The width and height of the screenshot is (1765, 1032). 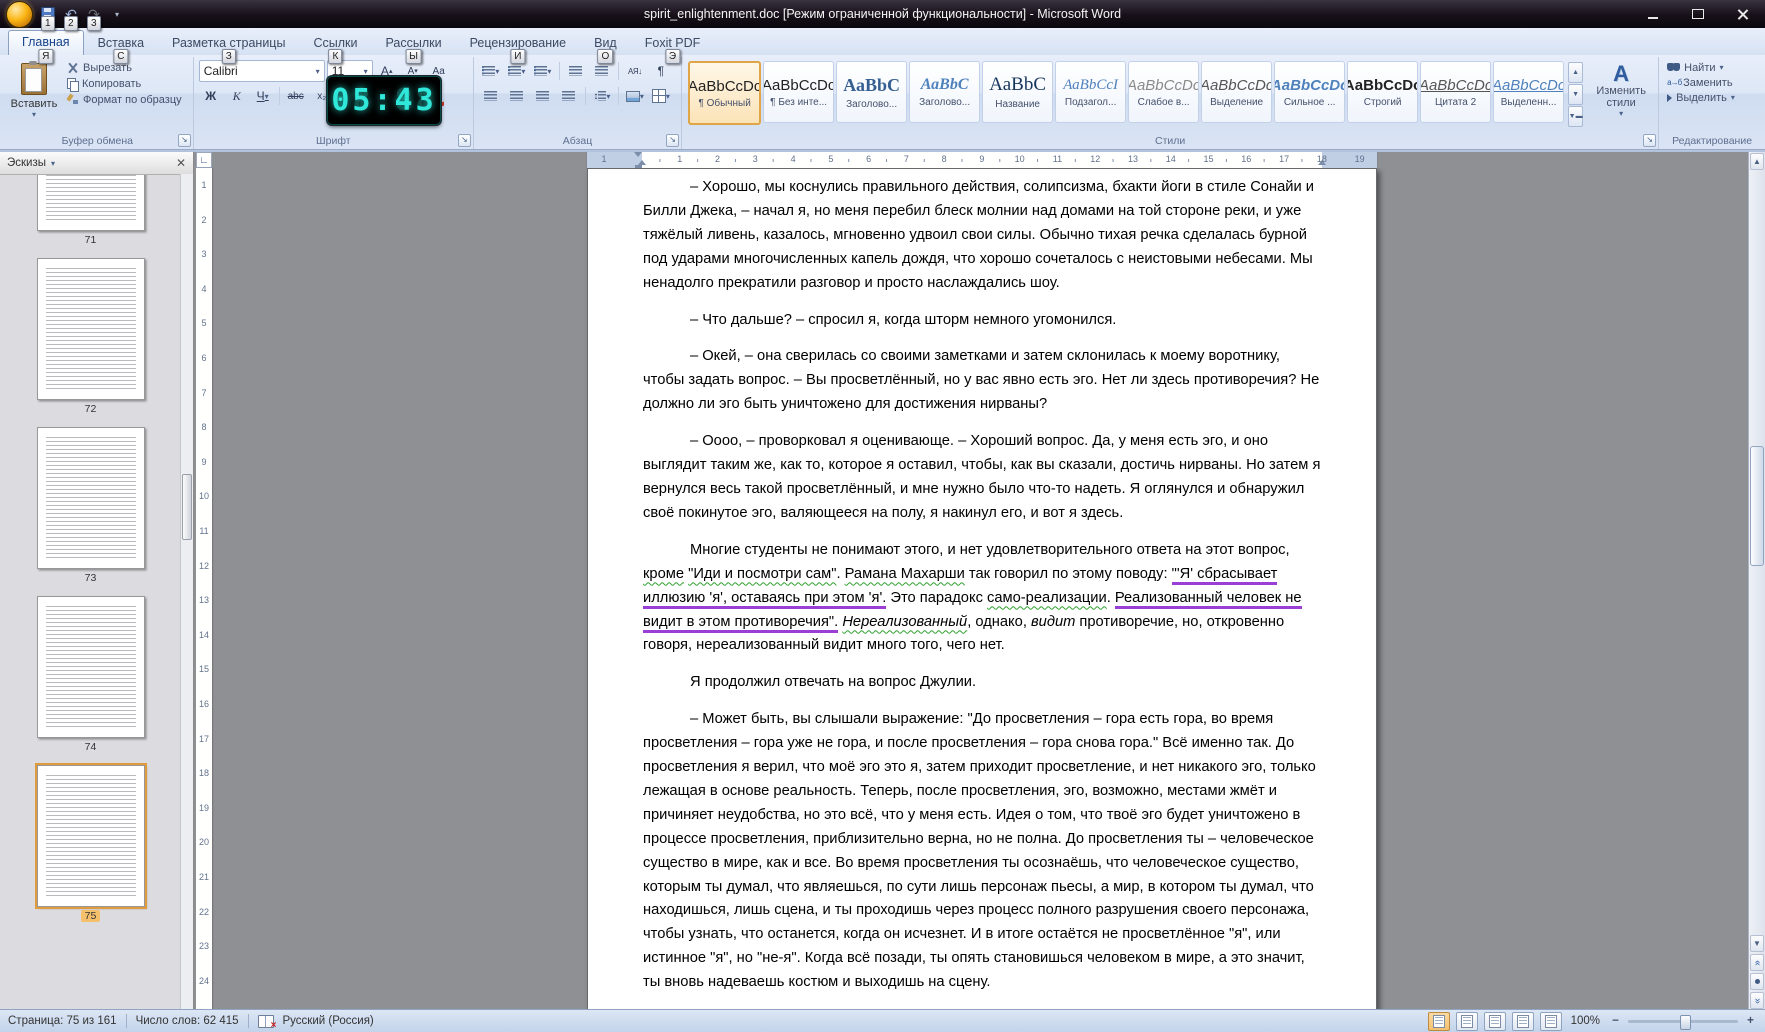 What do you see at coordinates (121, 47) in the screenshot?
I see `ribbon-tab-Вставка: Вставка С` at bounding box center [121, 47].